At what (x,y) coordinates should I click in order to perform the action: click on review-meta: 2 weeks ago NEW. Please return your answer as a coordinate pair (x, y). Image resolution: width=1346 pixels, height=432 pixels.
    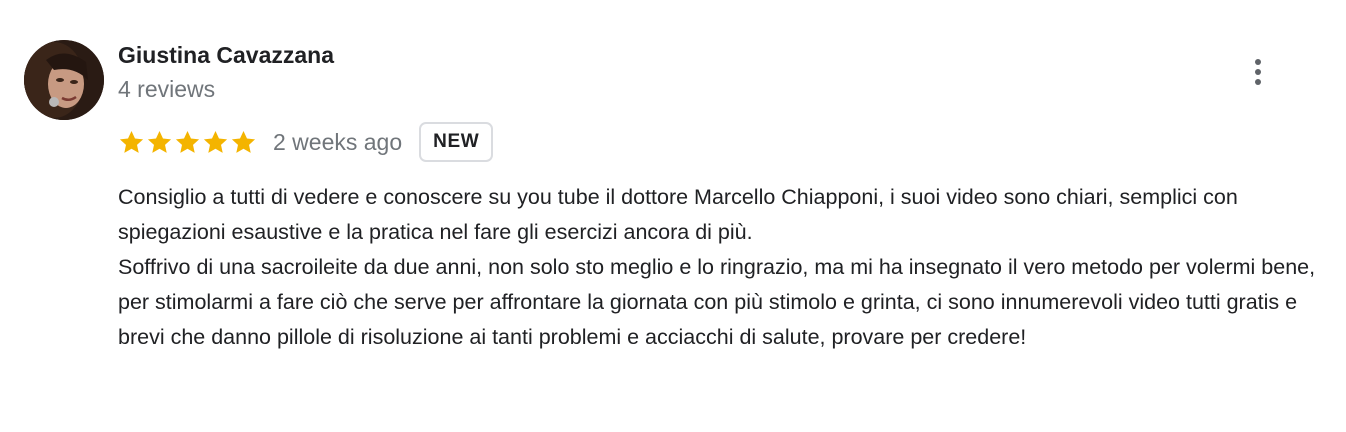
    Looking at the image, I should click on (306, 142).